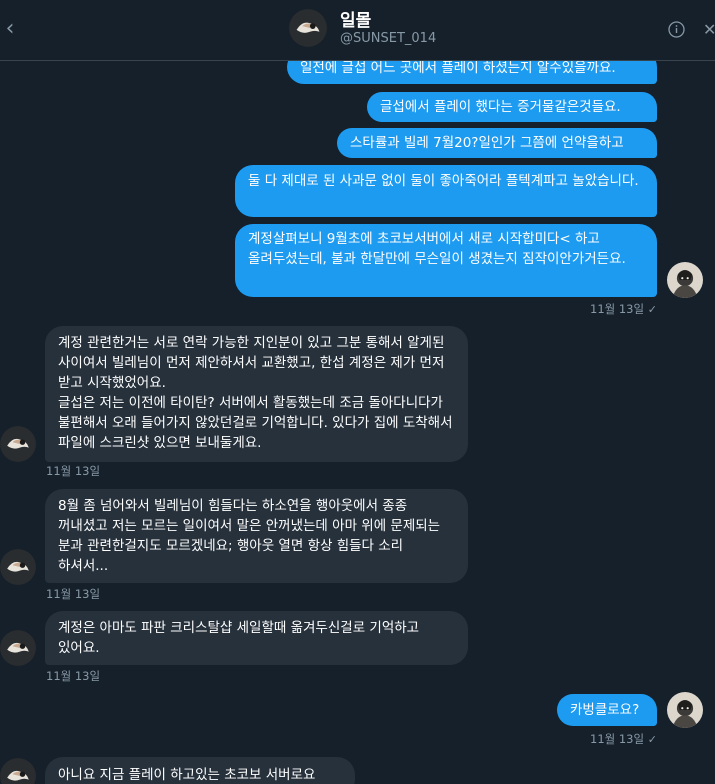  Describe the element at coordinates (446, 191) in the screenshot. I see `sent-message: 둘 다 제대로 된 사과문 없이 둘이 좋아죽어라 플텍계파고 놀았습니다.` at that location.